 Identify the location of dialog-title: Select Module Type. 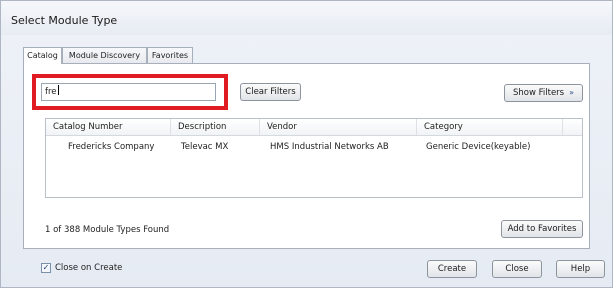
(64, 20).